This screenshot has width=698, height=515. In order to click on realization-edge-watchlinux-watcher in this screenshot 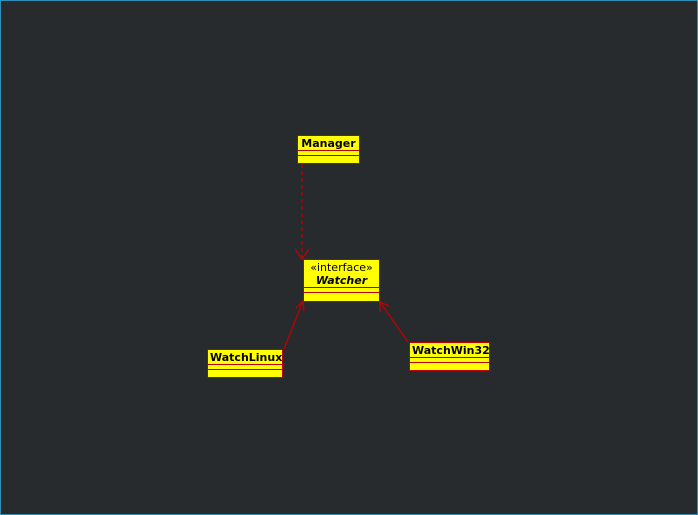, I will do `click(293, 325)`.